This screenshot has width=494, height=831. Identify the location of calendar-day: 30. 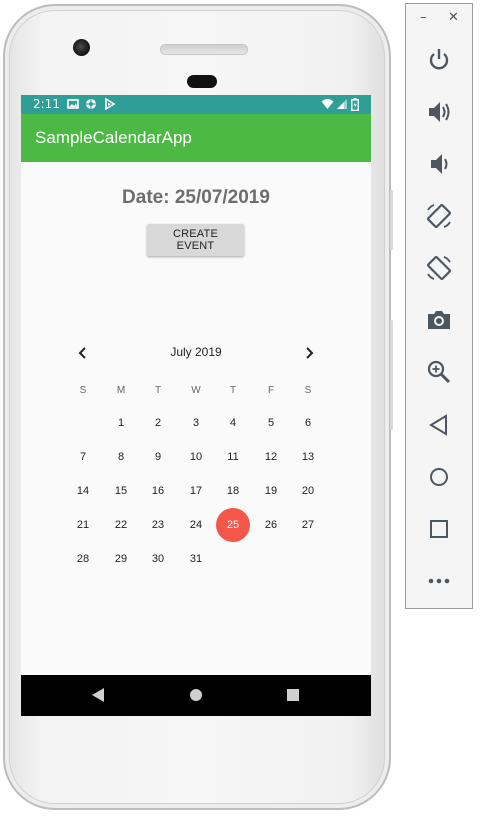
(158, 559).